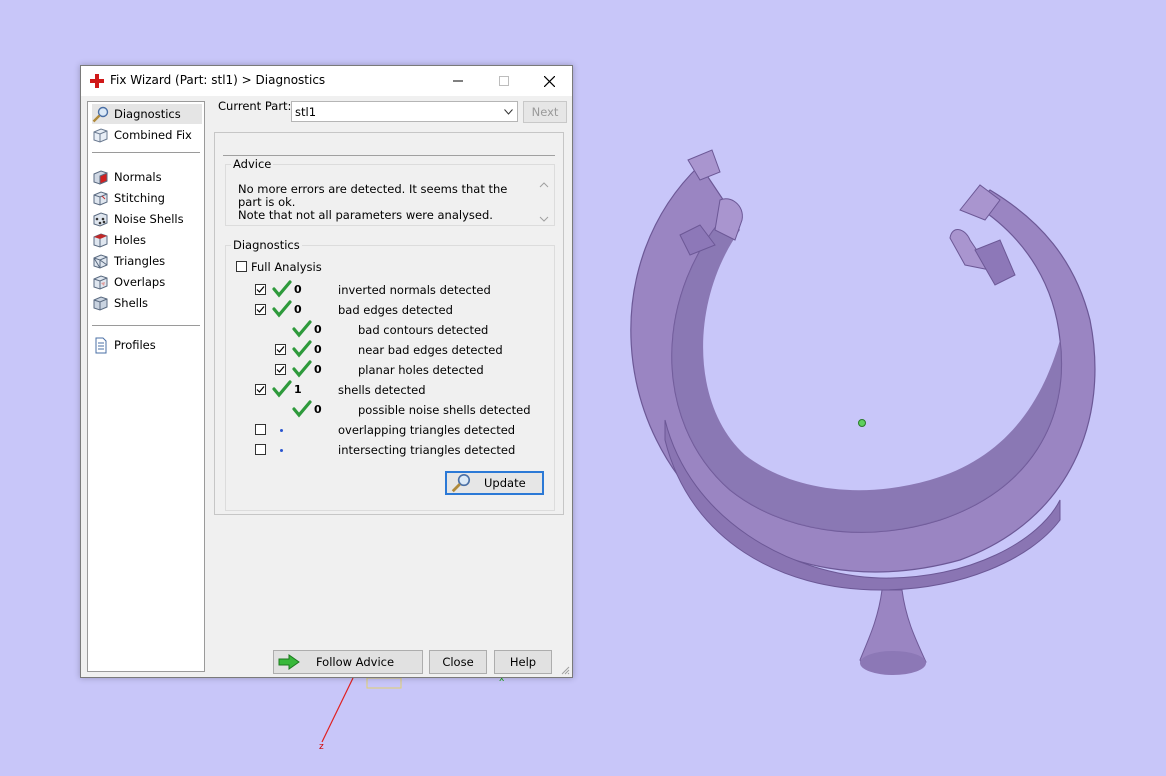  I want to click on full-analysis-label: Full Analysis, so click(286, 267).